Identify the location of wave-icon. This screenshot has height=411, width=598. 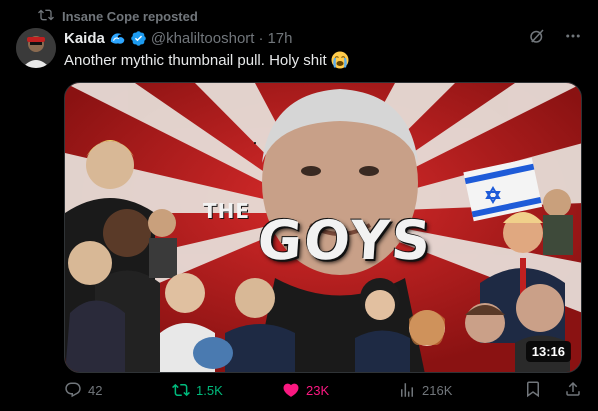
(117, 38).